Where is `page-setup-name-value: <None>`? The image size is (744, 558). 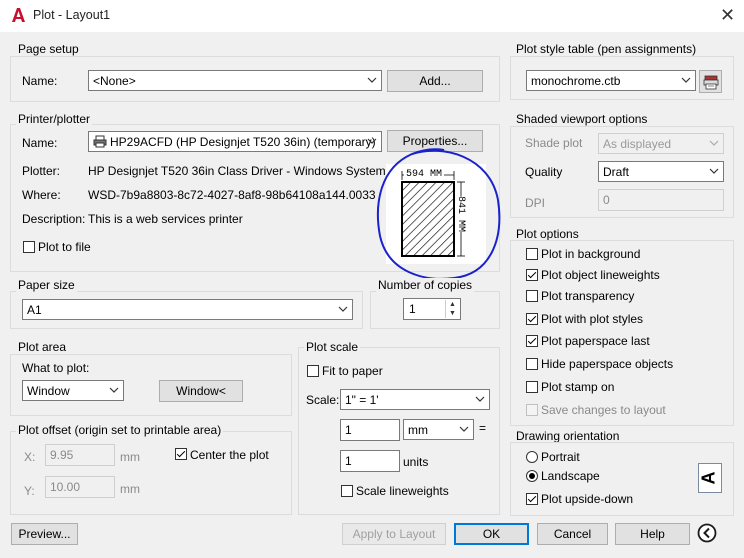
page-setup-name-value: <None> is located at coordinates (114, 81).